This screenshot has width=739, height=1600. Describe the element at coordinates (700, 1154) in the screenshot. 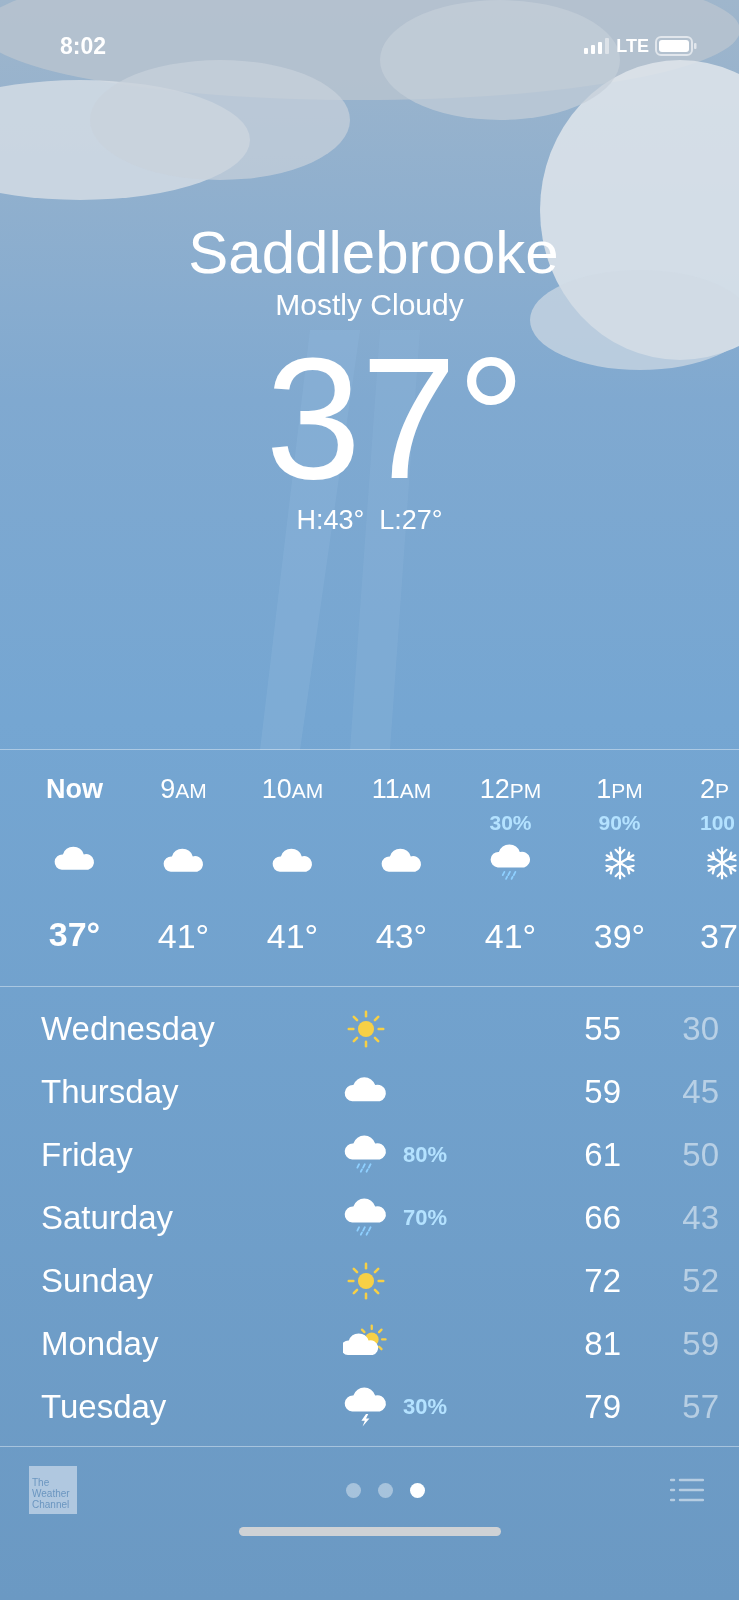

I see `low-temperature: 50` at that location.